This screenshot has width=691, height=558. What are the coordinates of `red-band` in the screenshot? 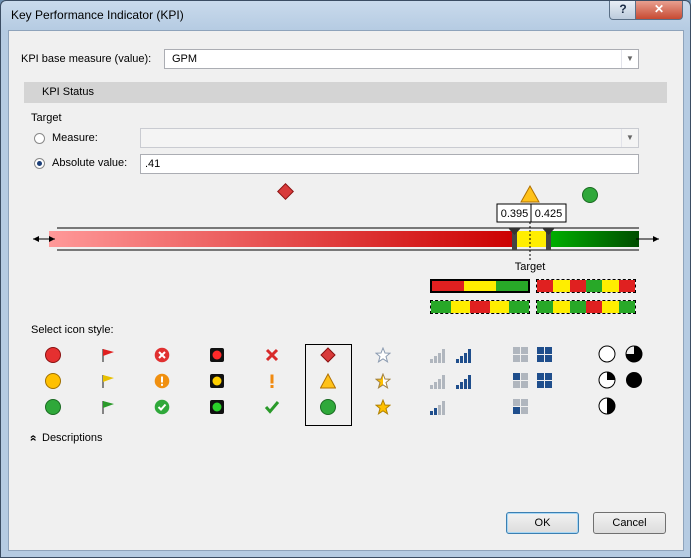 It's located at (282, 239).